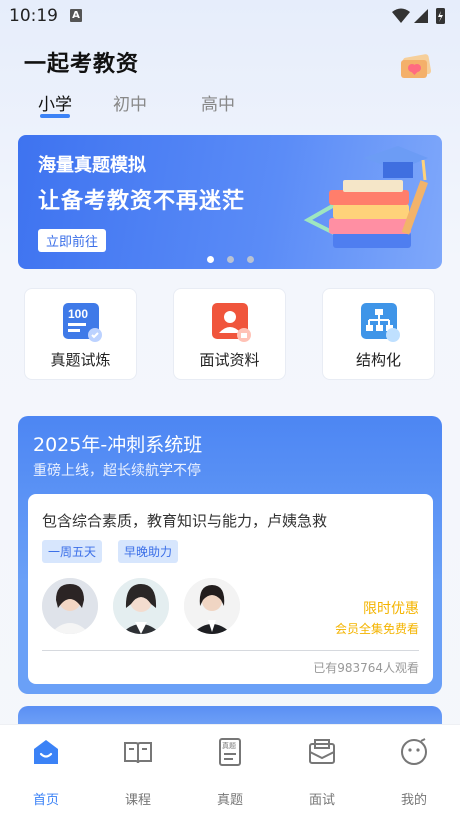 The image size is (460, 817). What do you see at coordinates (218, 102) in the screenshot?
I see `tab-high: 高中` at bounding box center [218, 102].